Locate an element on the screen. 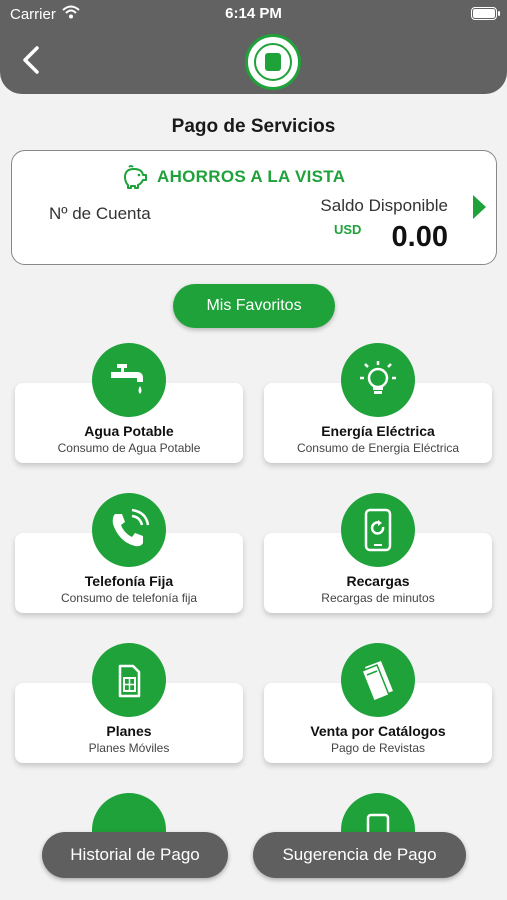  clock: 6:14 PM is located at coordinates (253, 13).